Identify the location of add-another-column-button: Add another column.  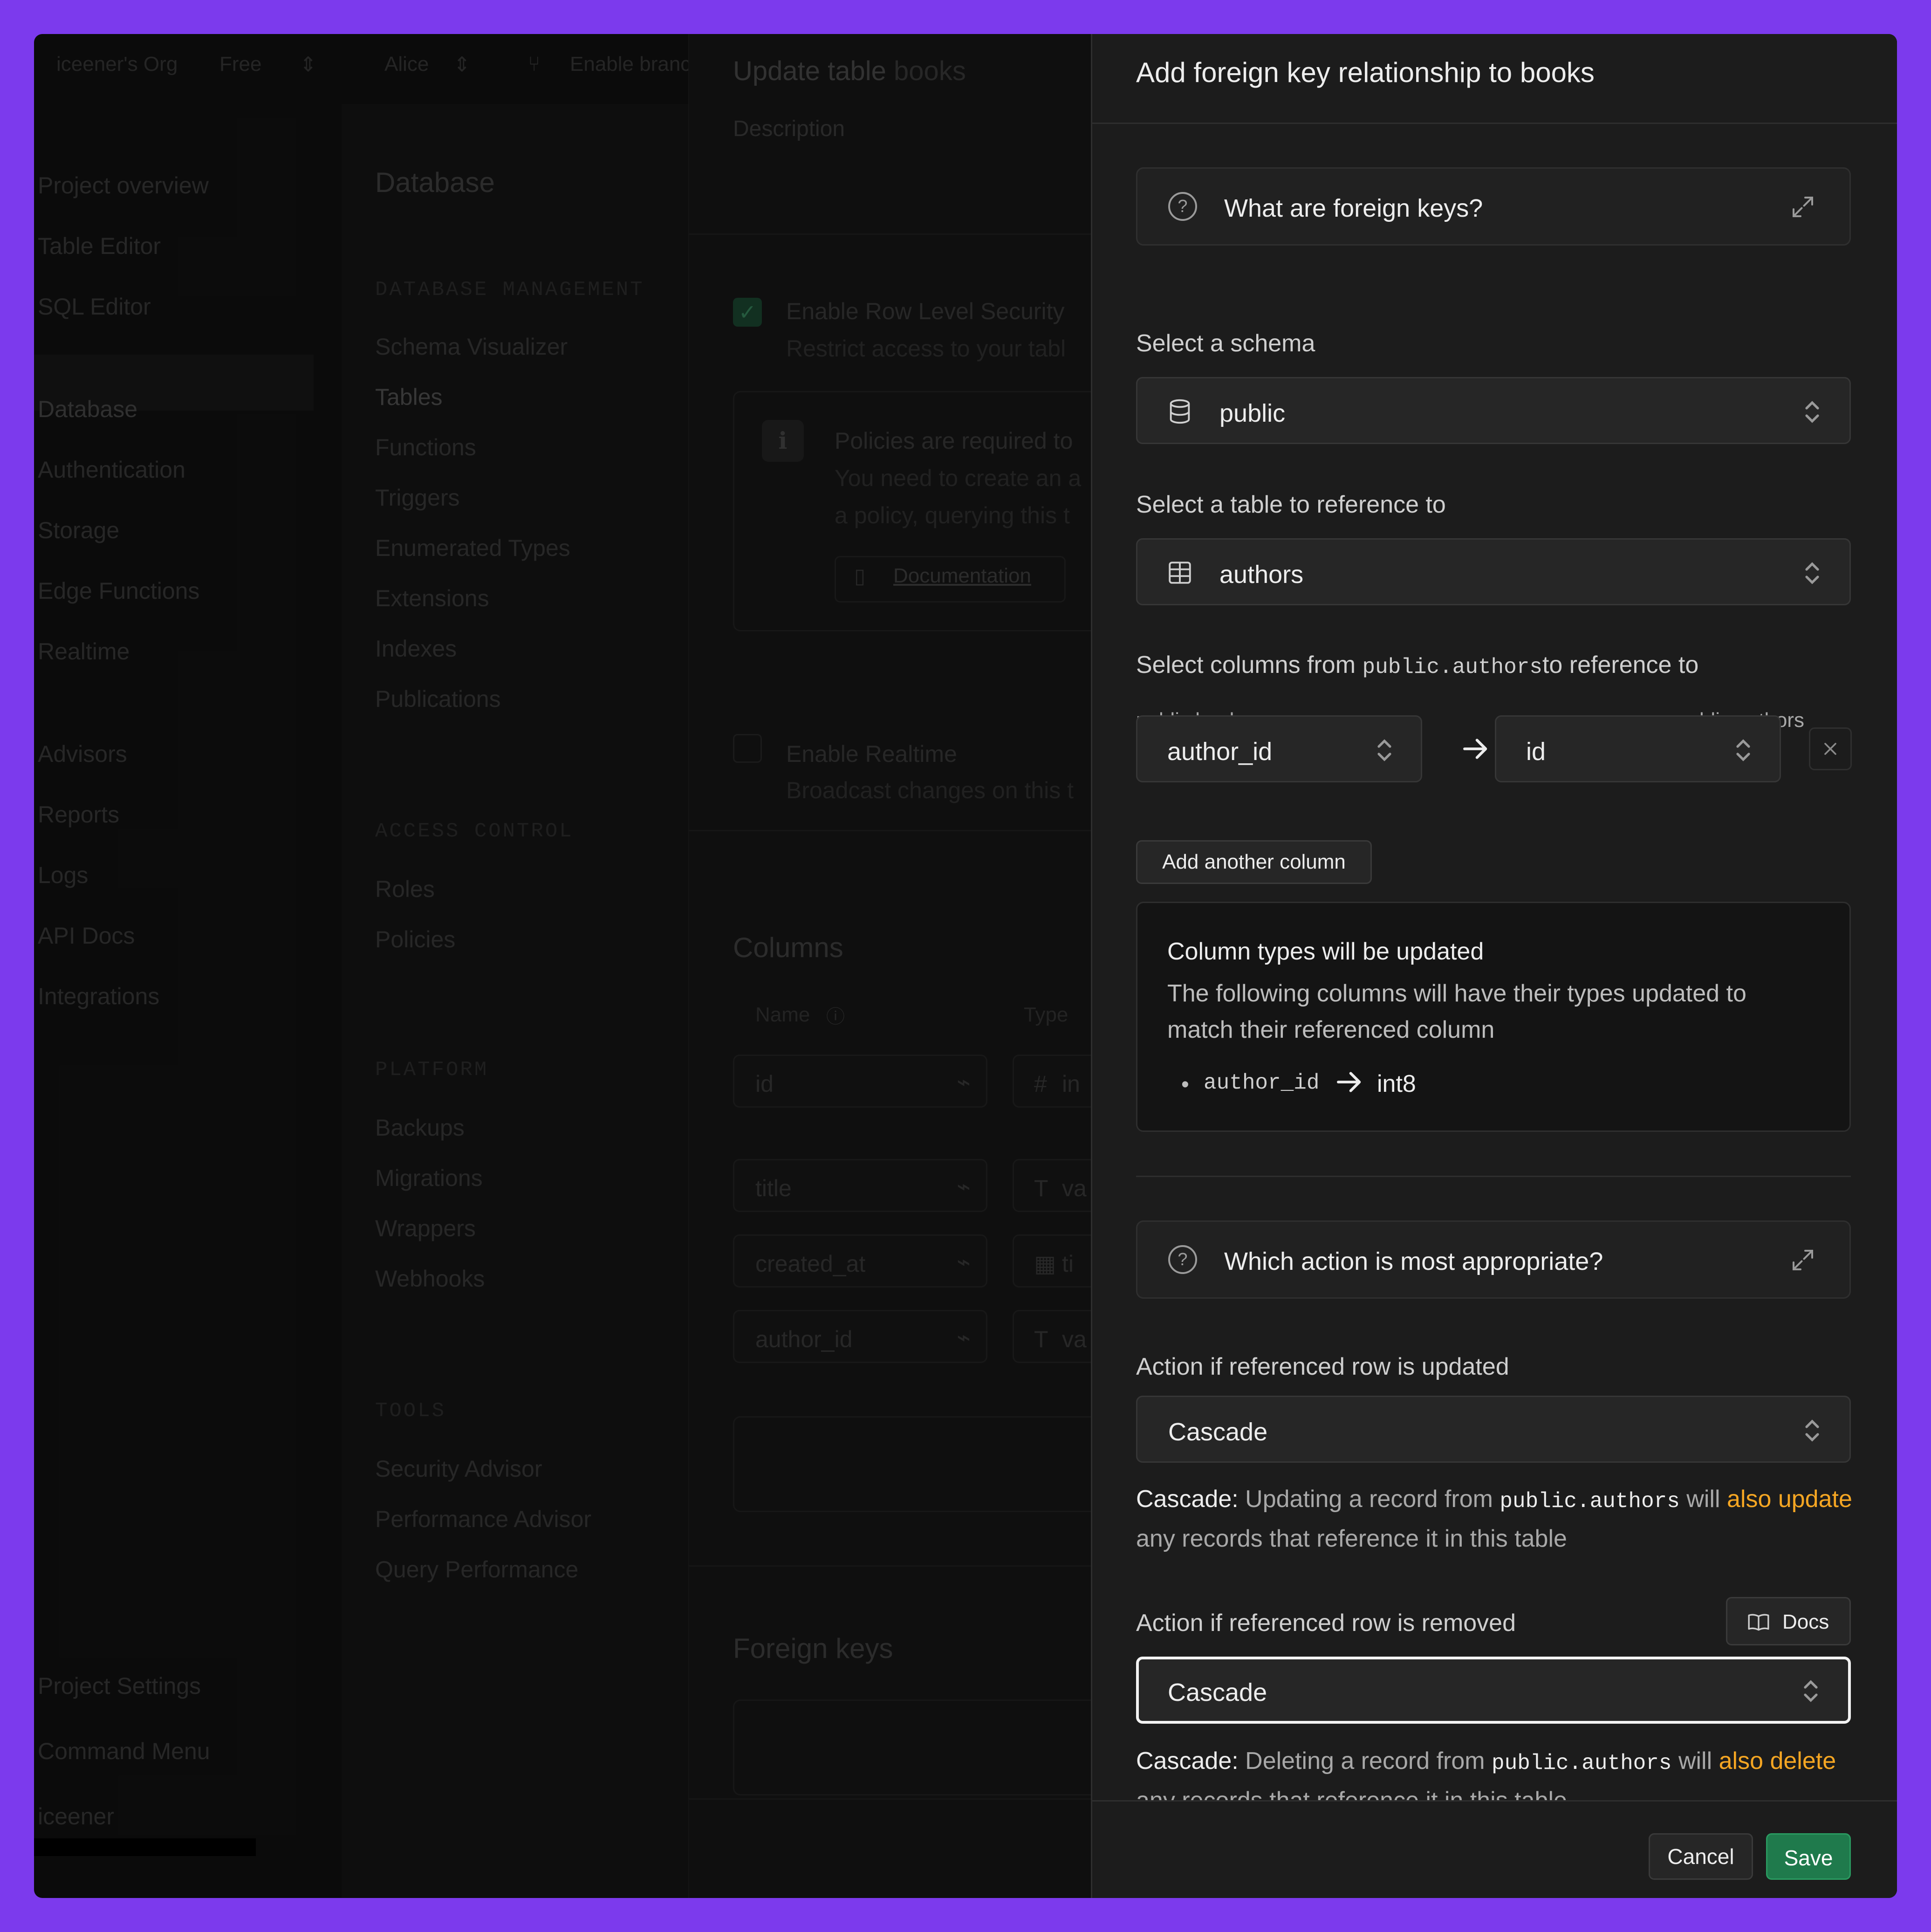
(1254, 862).